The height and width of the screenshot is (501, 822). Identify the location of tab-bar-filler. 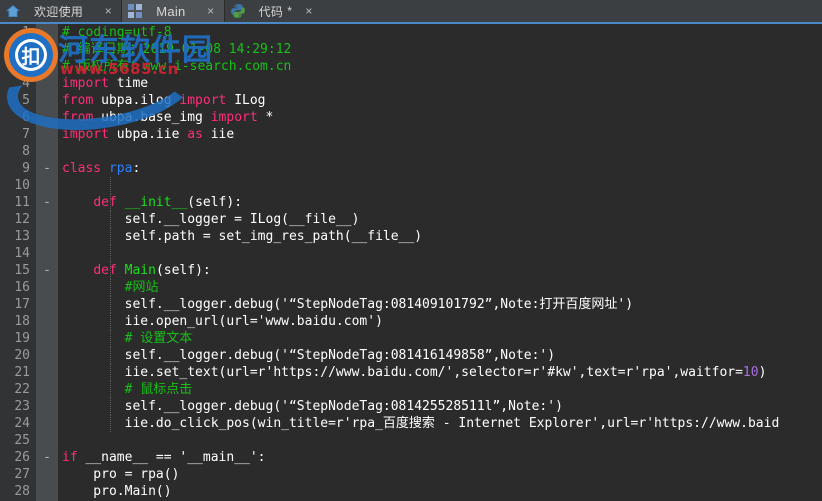
(571, 11).